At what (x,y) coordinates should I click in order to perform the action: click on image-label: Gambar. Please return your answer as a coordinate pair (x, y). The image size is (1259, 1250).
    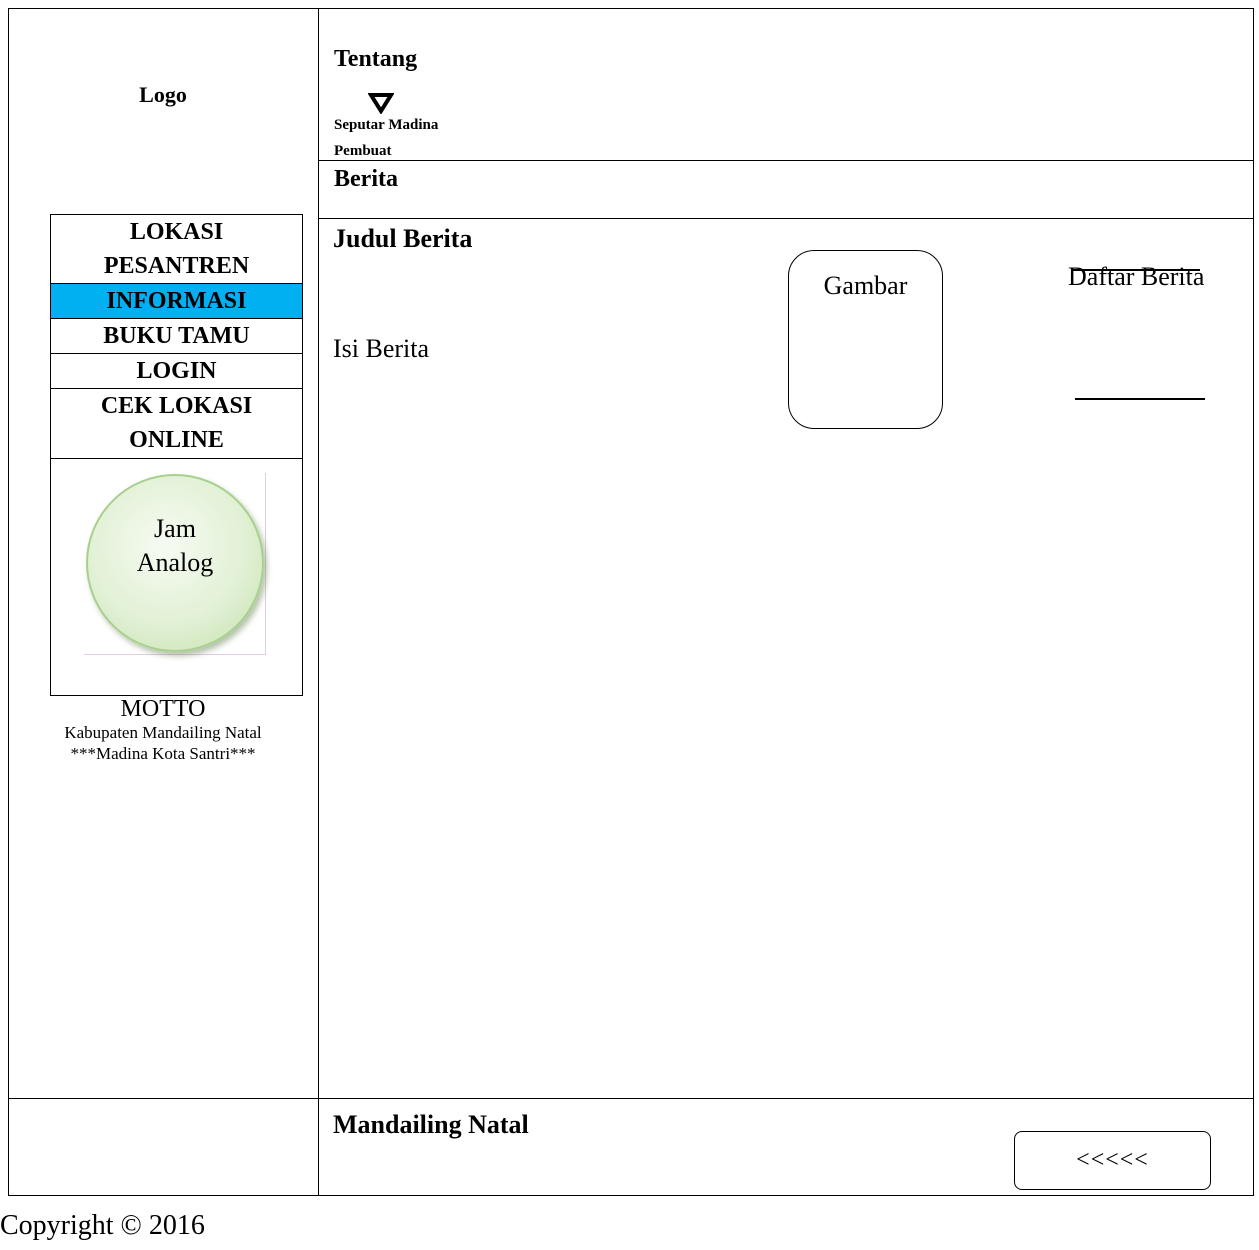
    Looking at the image, I should click on (865, 285).